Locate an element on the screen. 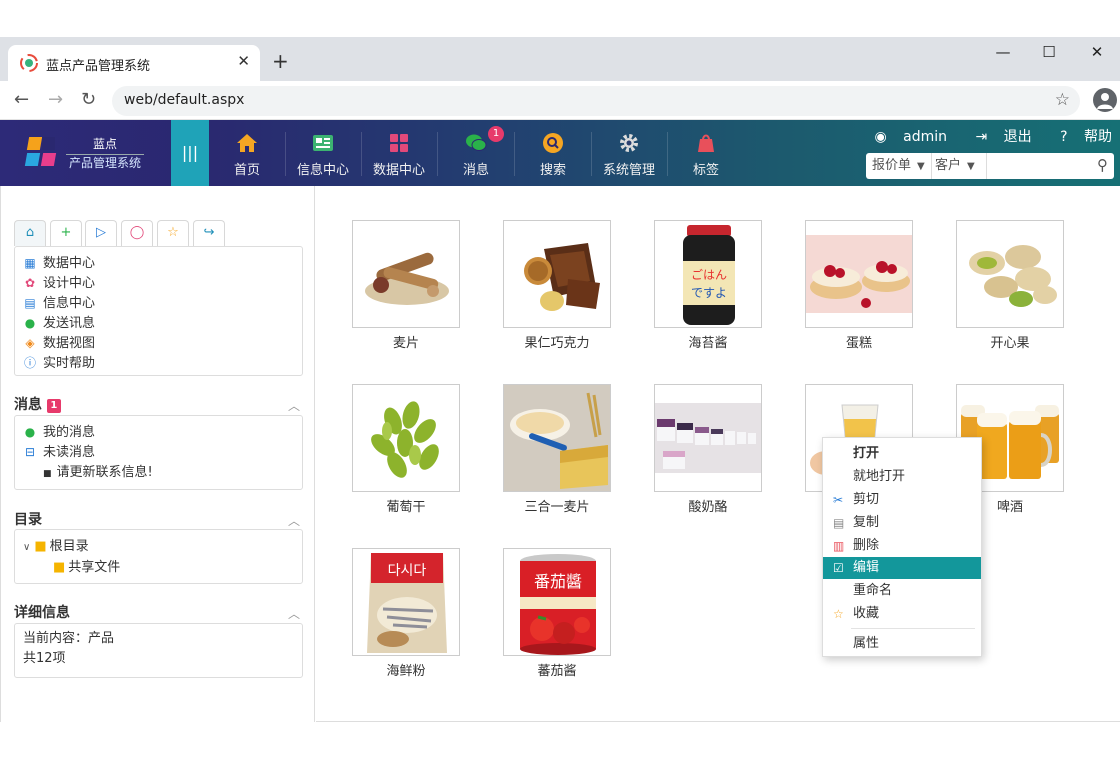 The image size is (1120, 760). folder-icon: ■ is located at coordinates (59, 567).